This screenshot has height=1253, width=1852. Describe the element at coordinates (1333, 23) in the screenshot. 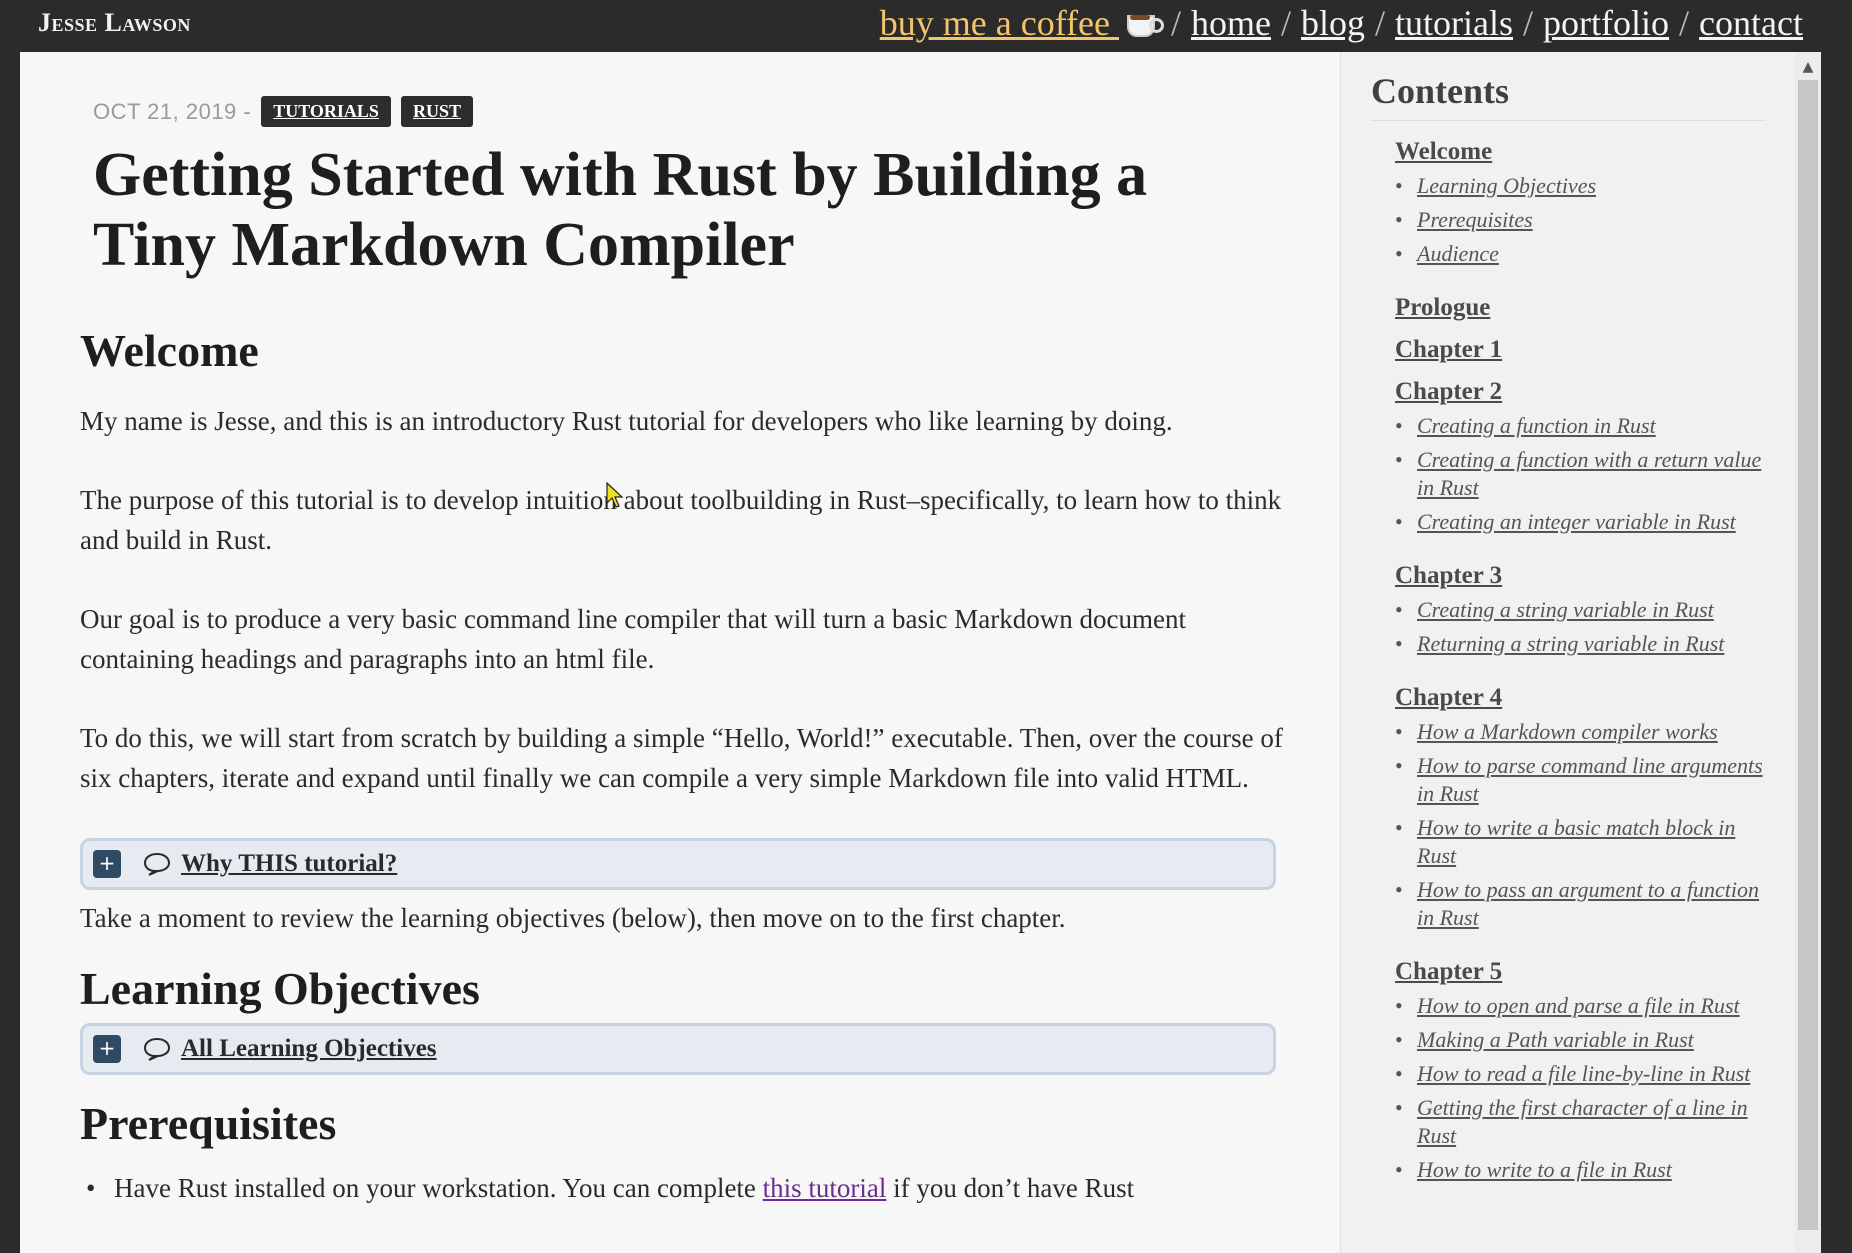

I see `nav-blog: blog` at that location.